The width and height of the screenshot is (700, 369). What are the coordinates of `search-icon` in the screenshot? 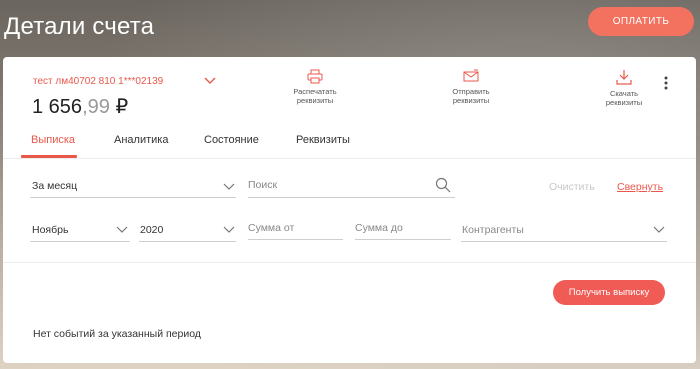 It's located at (443, 185).